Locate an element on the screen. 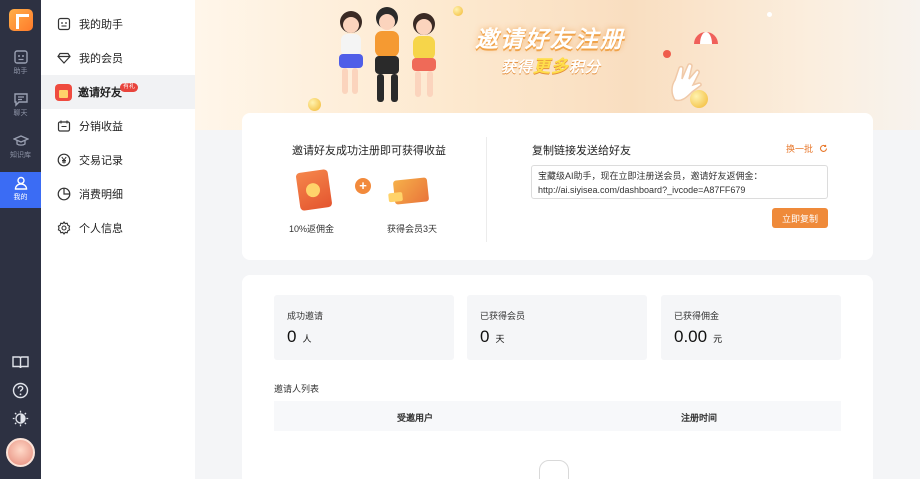 The image size is (920, 479). stat-invited: 成功邀请 0人 is located at coordinates (364, 327).